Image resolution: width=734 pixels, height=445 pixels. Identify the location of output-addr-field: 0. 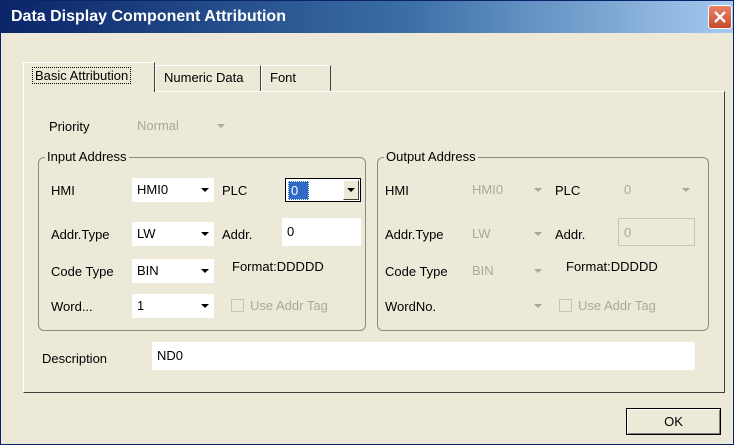
(656, 232).